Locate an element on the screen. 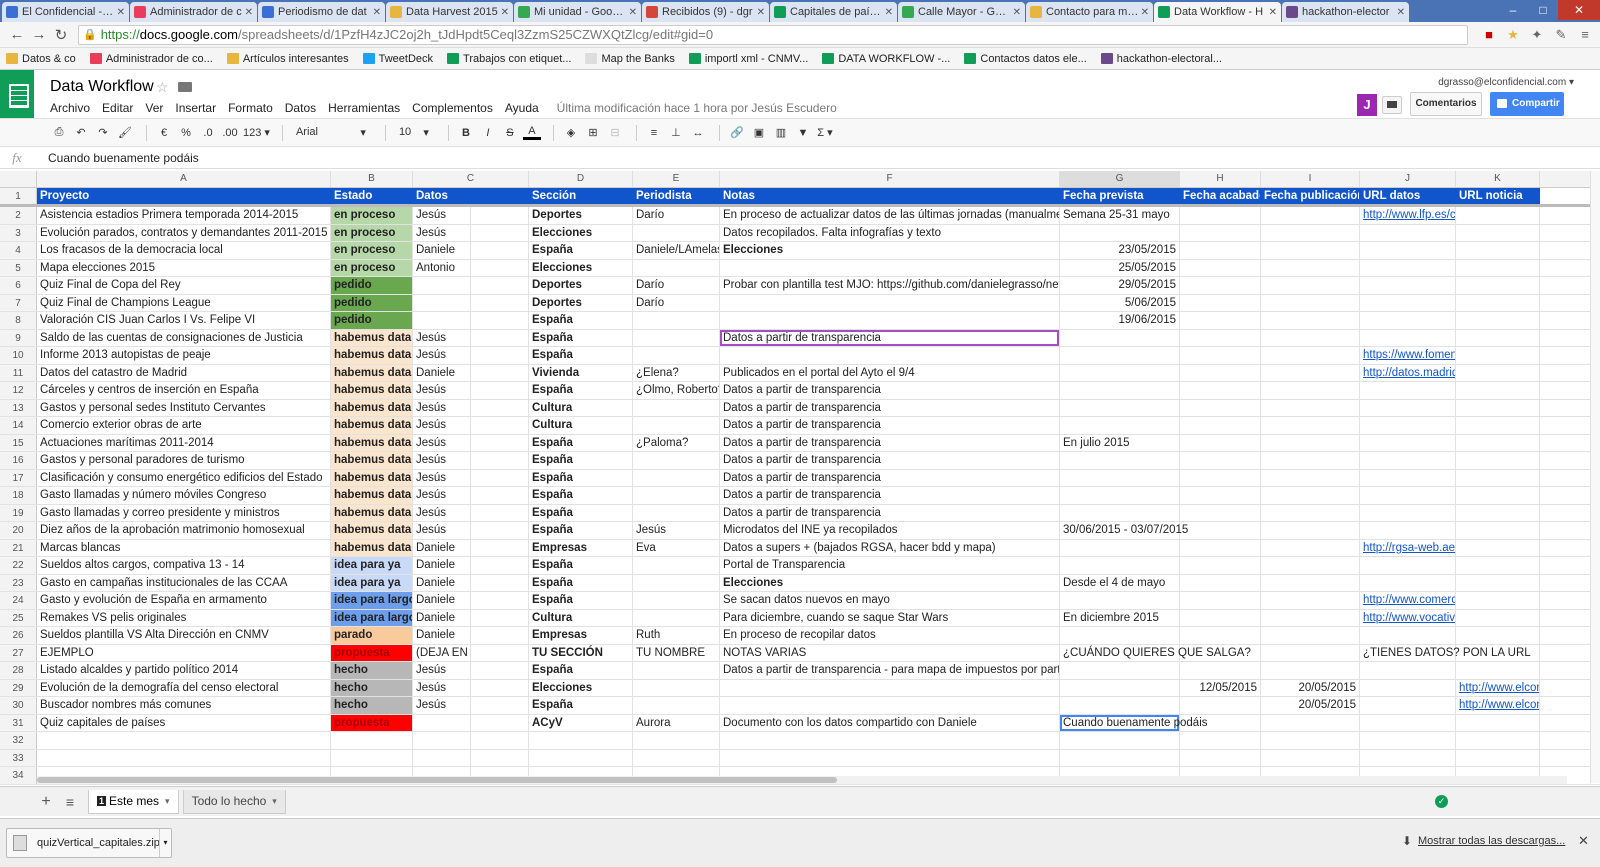 Image resolution: width=1600 pixels, height=867 pixels. forward-icon: → is located at coordinates (39, 34).